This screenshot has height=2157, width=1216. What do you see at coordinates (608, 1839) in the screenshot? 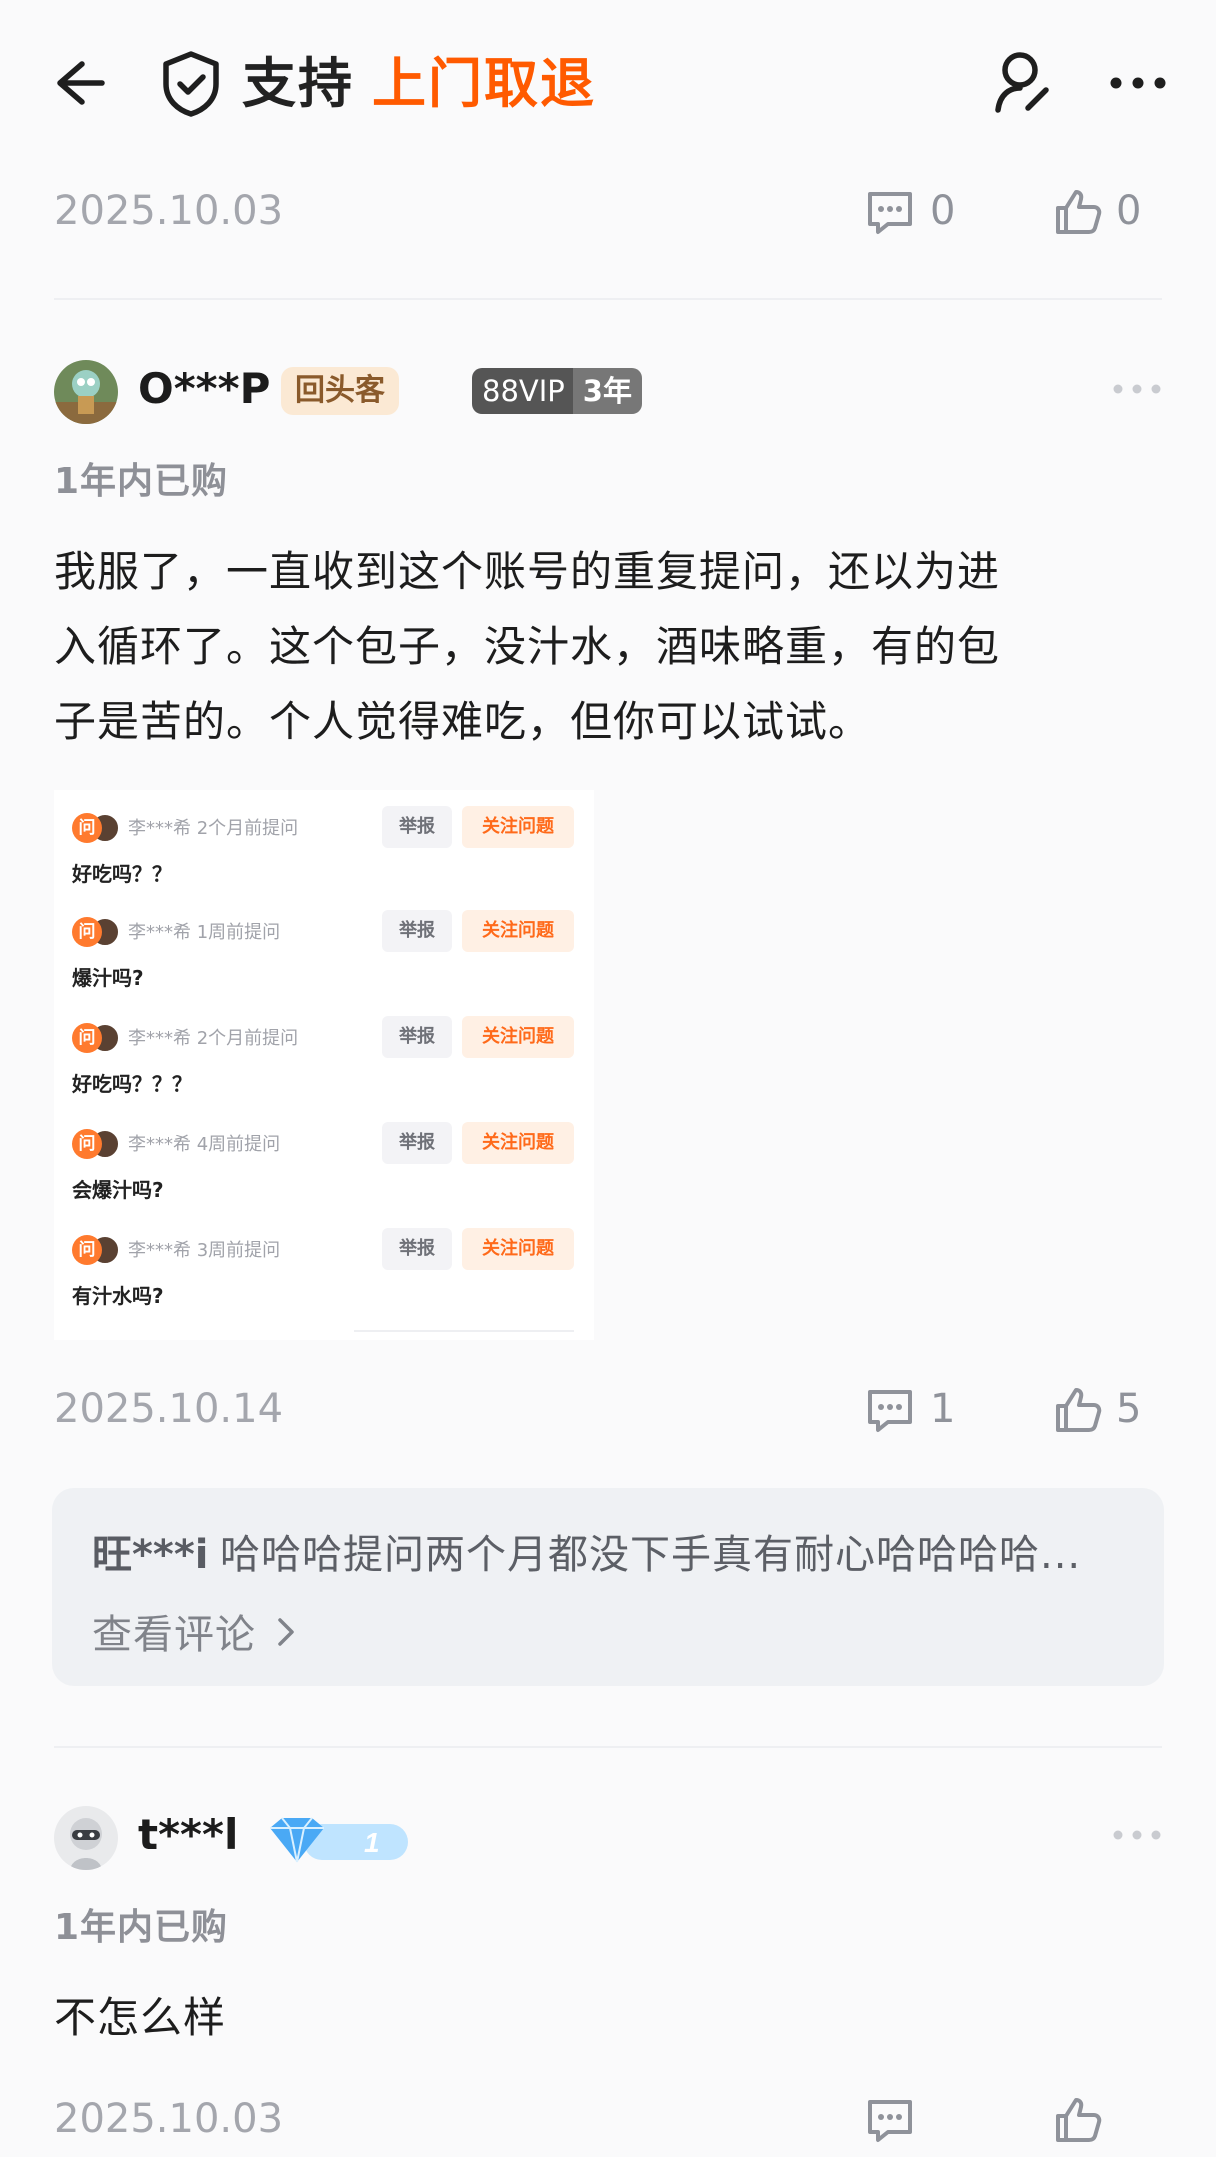
I see `review-user-row: t***l 1` at bounding box center [608, 1839].